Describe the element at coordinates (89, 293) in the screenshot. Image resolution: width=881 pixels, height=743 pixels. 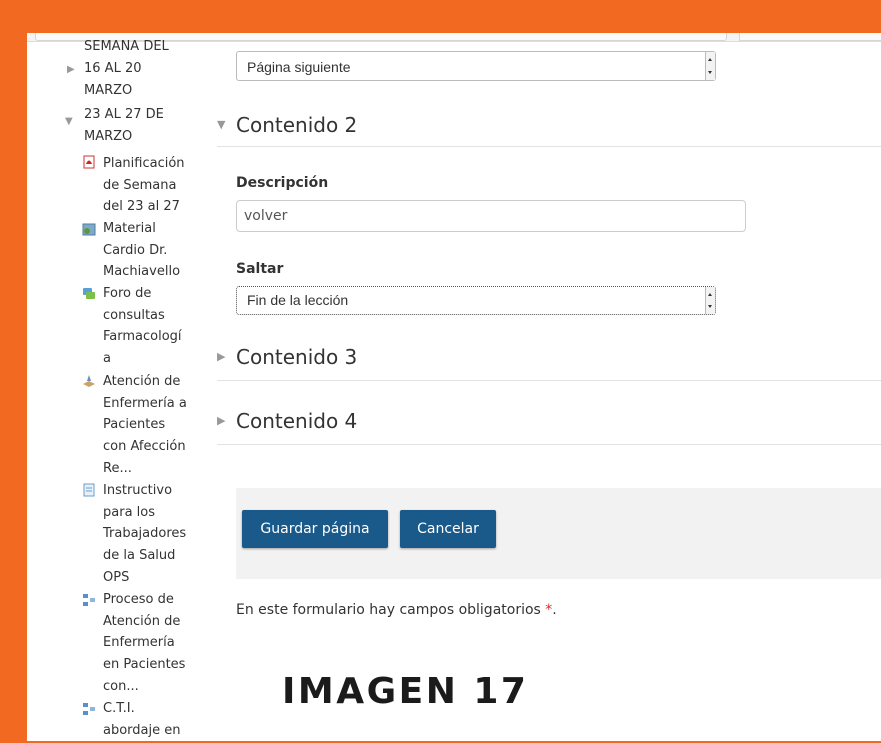
I see `forum-icon` at that location.